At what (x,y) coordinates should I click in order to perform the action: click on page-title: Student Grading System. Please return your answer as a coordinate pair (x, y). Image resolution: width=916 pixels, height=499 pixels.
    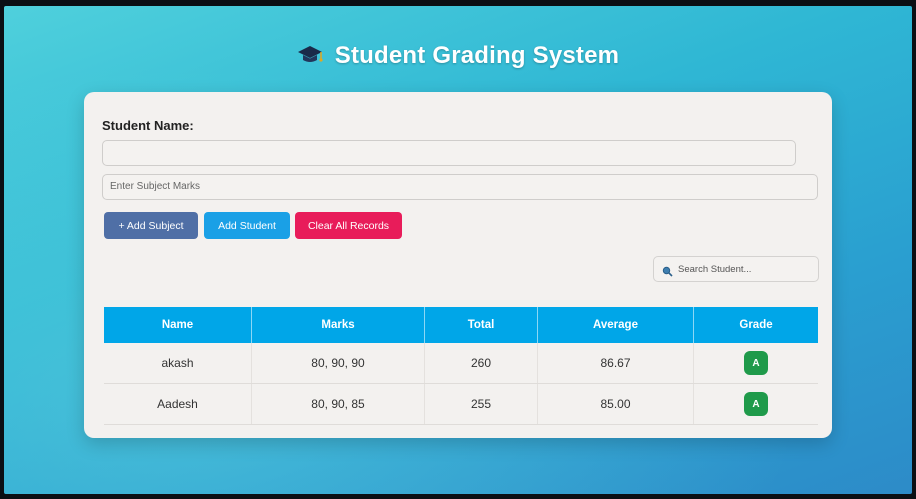
    Looking at the image, I should click on (458, 57).